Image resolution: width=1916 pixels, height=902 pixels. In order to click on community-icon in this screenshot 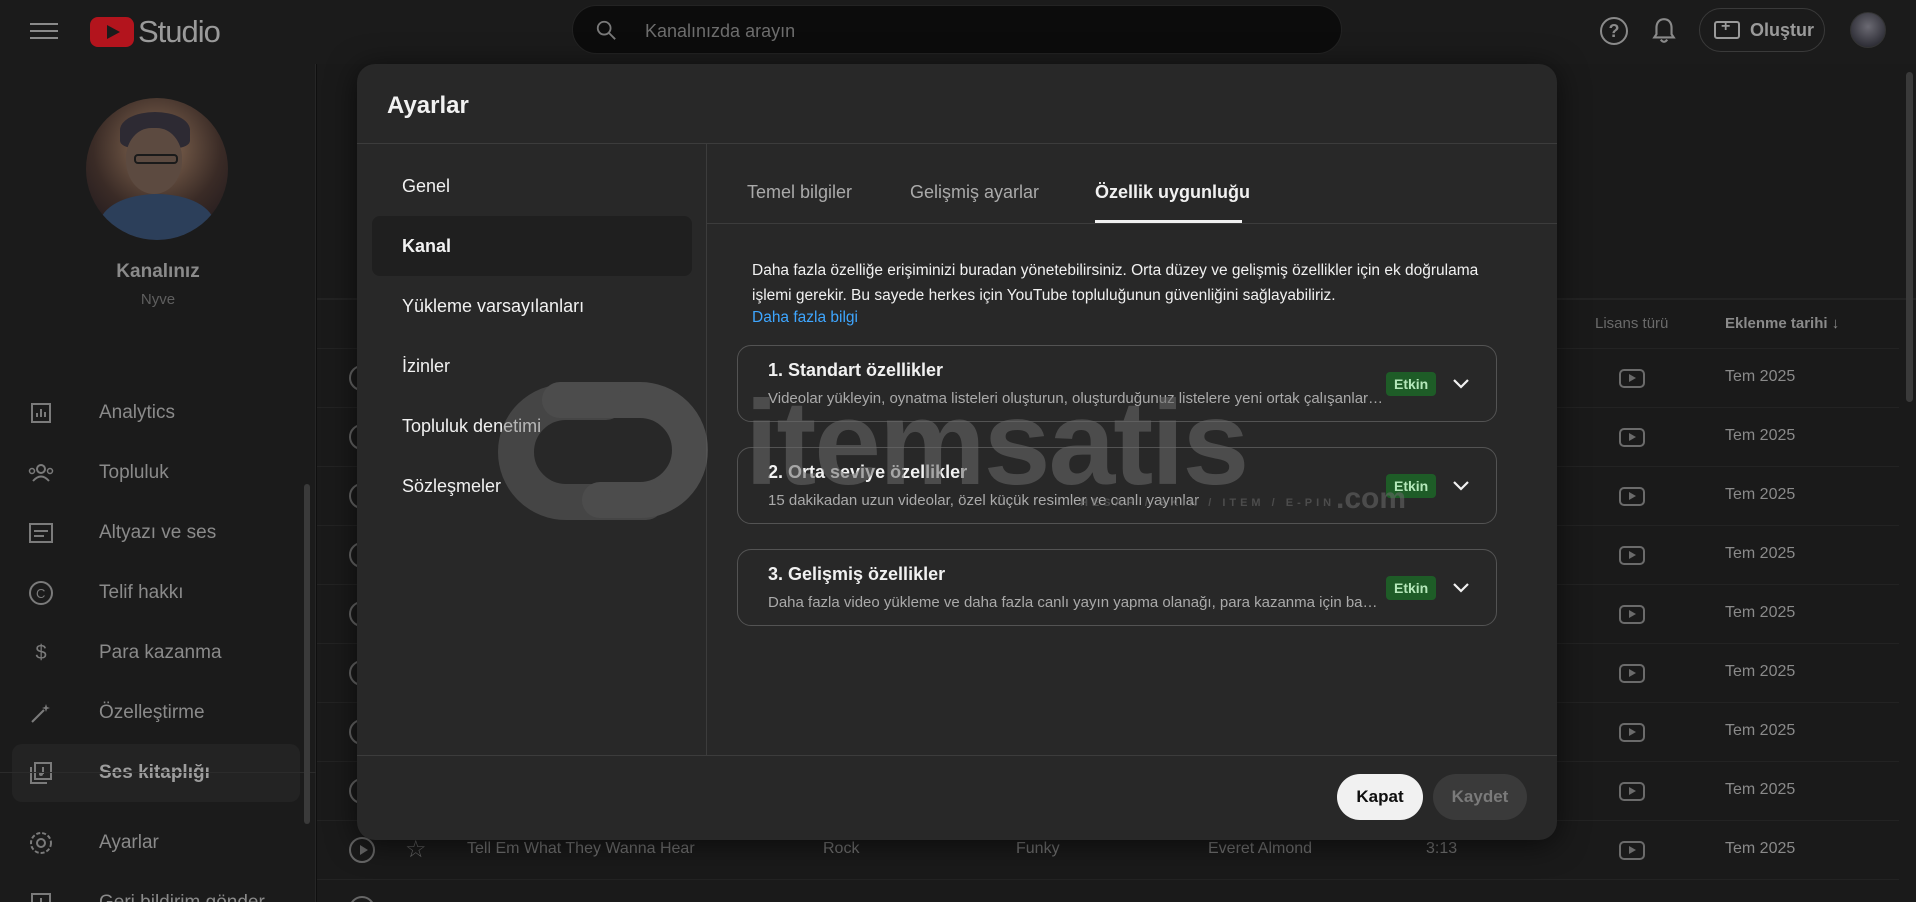, I will do `click(41, 473)`.